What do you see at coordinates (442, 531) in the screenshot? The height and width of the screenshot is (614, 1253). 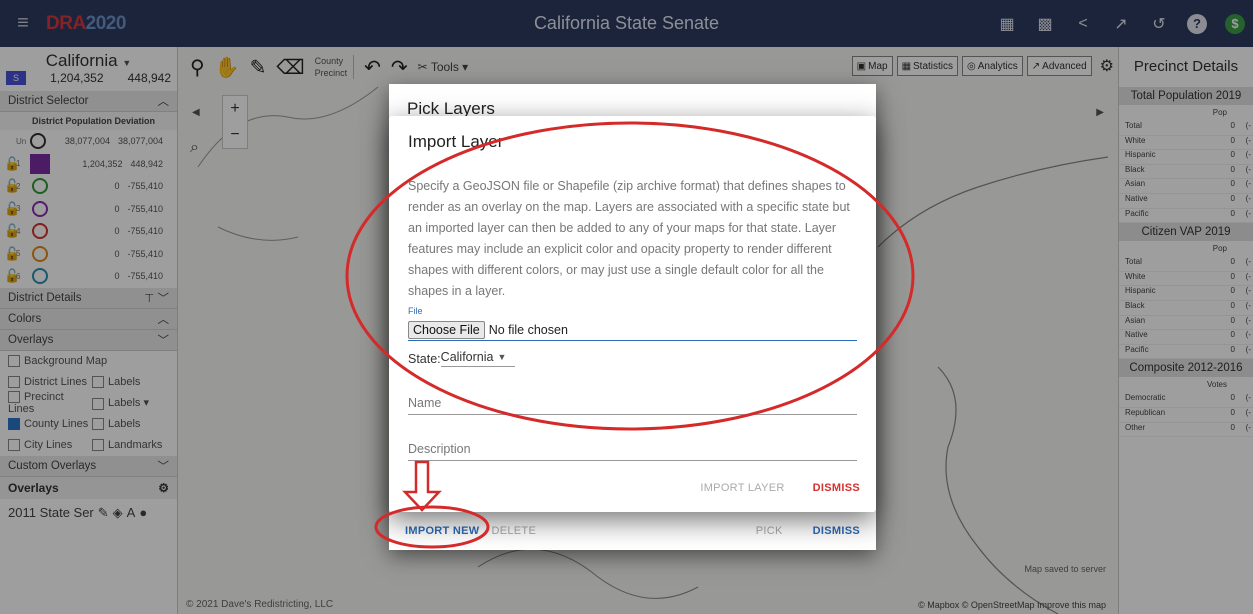 I see `import-new-button: IMPORT NEW` at bounding box center [442, 531].